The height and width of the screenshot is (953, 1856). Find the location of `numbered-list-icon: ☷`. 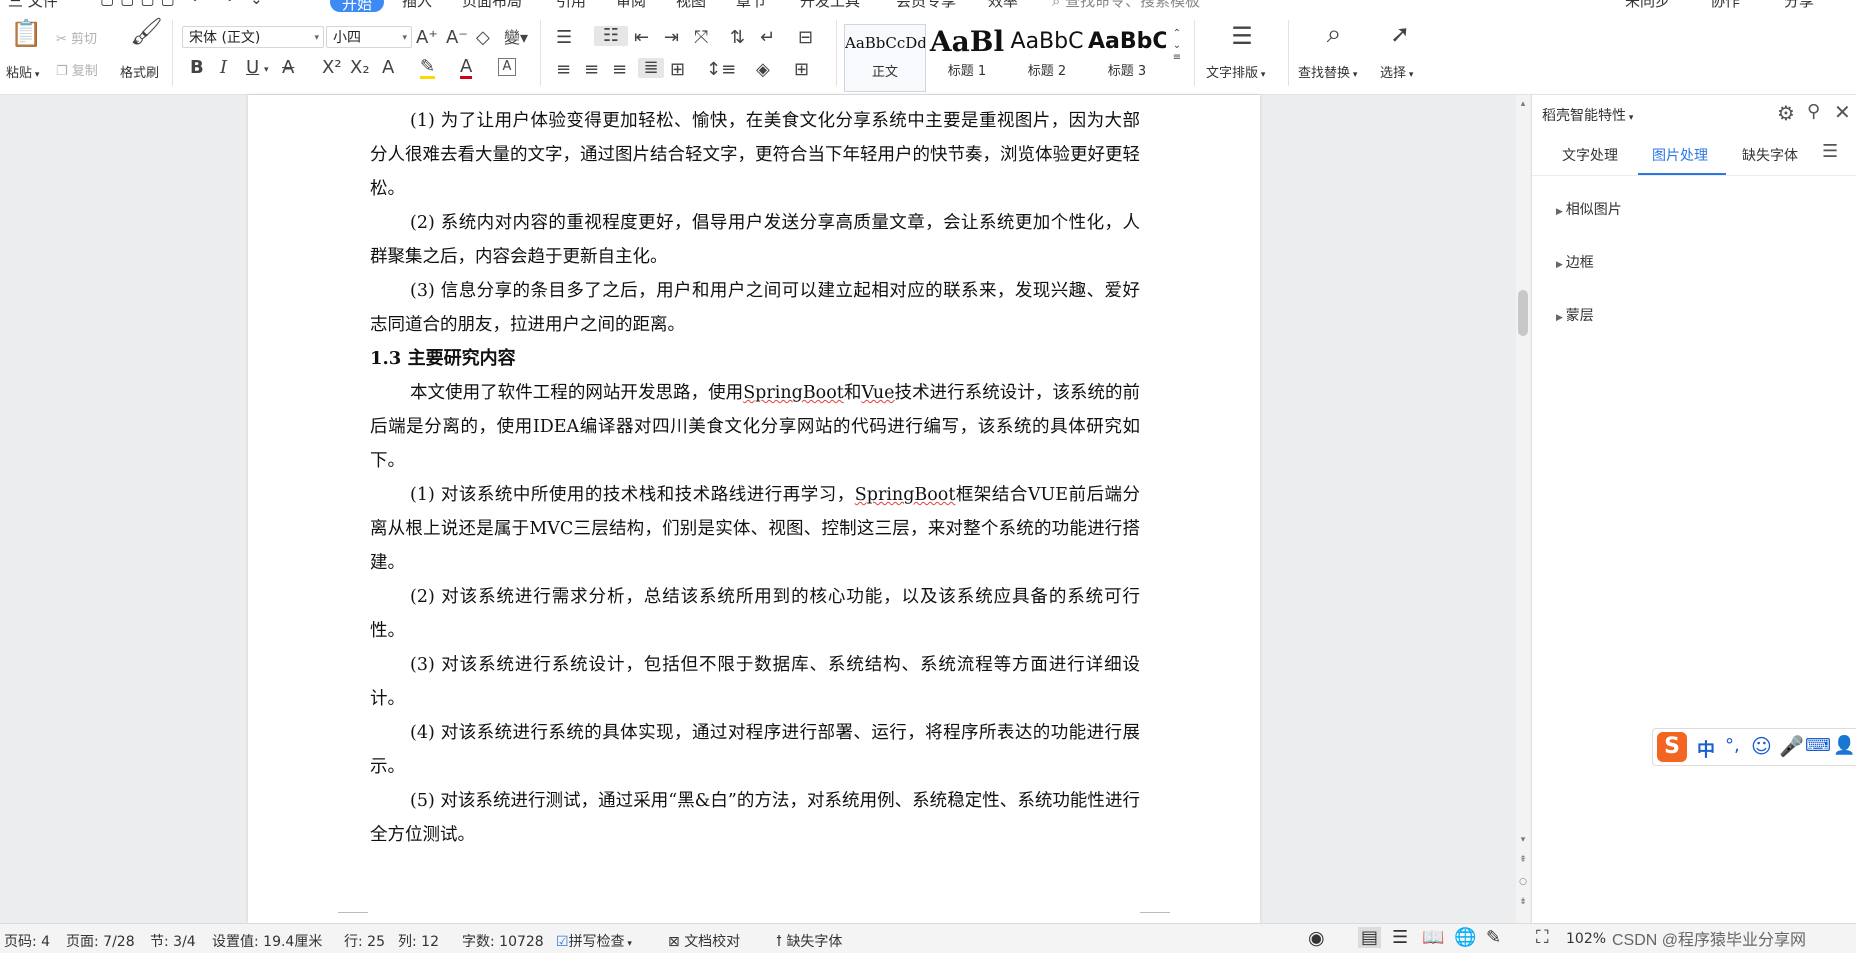

numbered-list-icon: ☷ is located at coordinates (611, 36).